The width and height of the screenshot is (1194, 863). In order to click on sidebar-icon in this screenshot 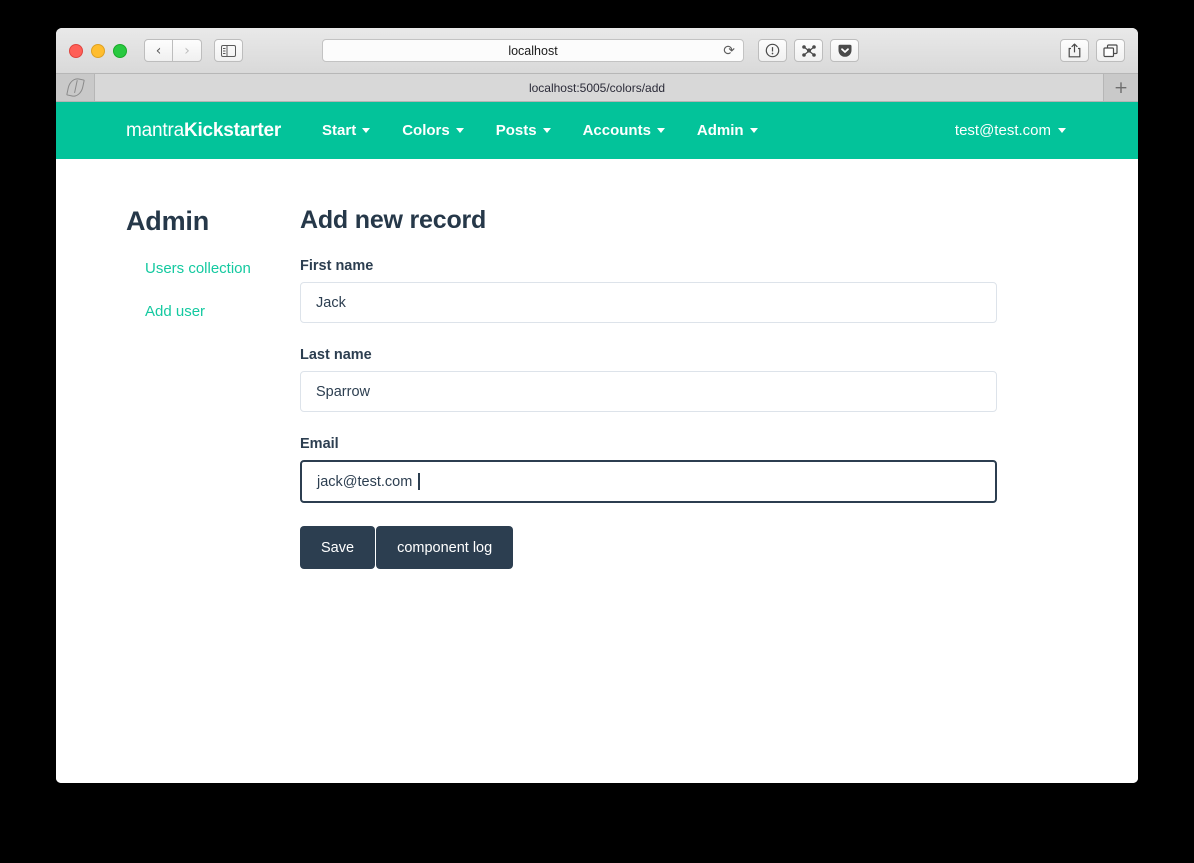, I will do `click(228, 50)`.